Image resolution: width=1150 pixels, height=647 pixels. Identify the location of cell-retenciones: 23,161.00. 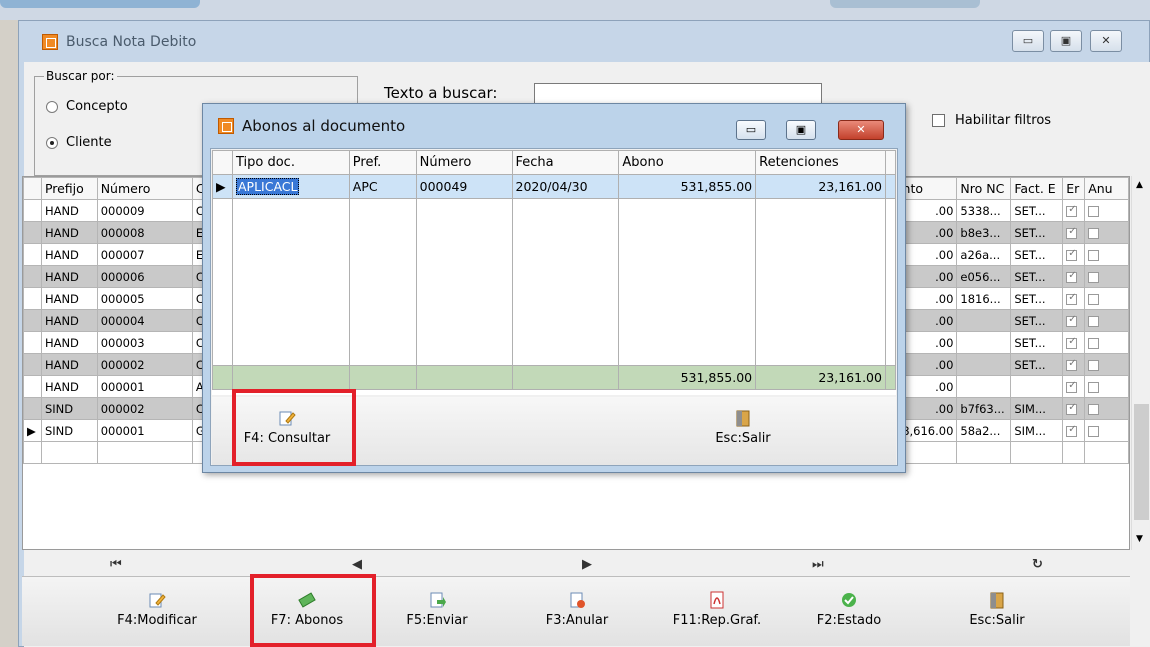
(820, 186).